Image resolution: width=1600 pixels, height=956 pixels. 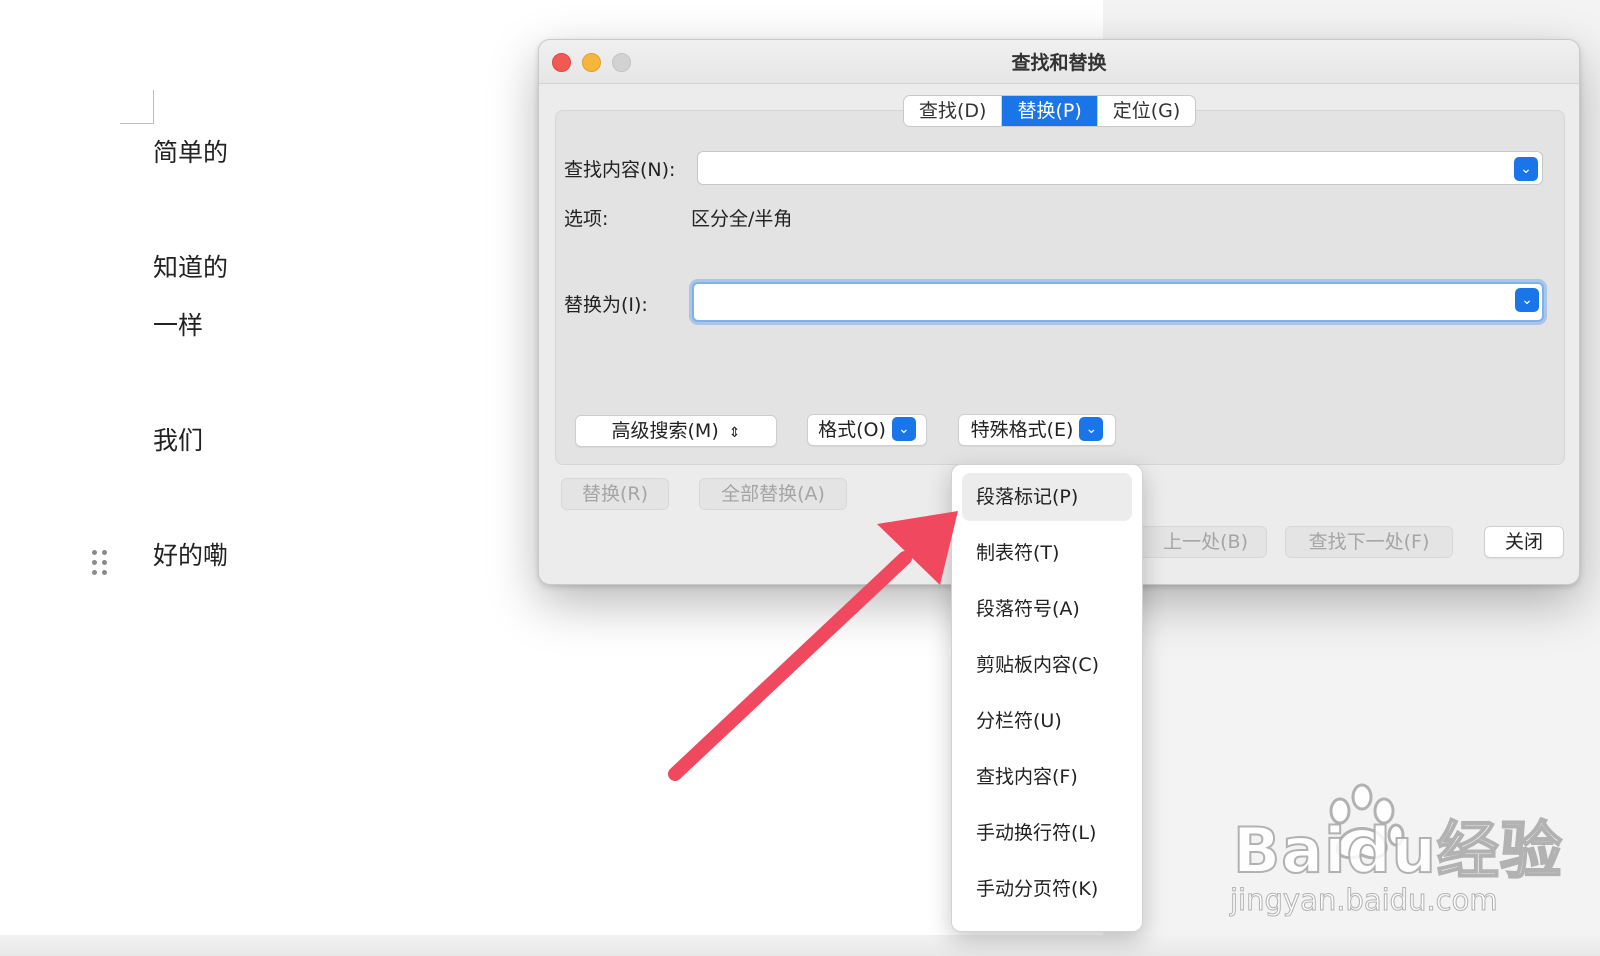 What do you see at coordinates (1047, 665) in the screenshot?
I see `menu-item-clipboard-contents: 剪贴板内容(C)` at bounding box center [1047, 665].